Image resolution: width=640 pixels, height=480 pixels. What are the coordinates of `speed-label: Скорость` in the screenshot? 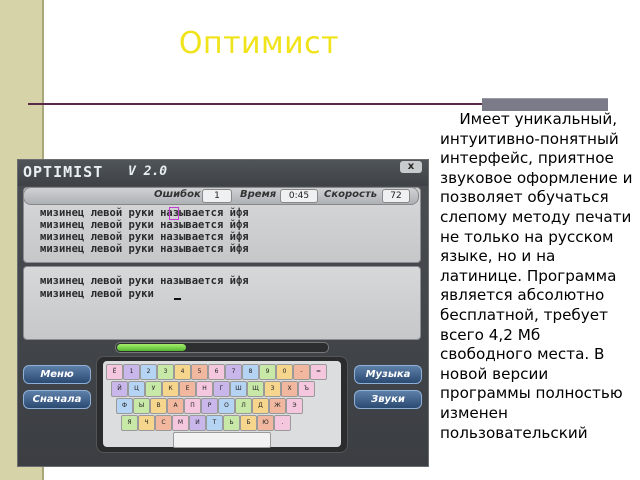 It's located at (351, 194).